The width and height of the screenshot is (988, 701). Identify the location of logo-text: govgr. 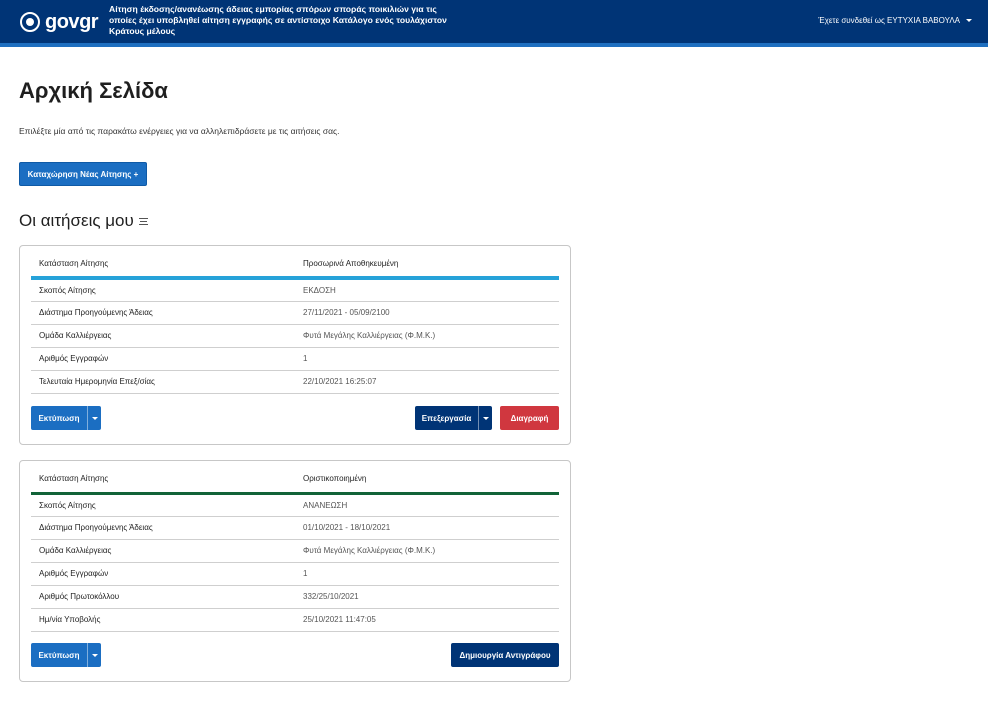
(72, 21).